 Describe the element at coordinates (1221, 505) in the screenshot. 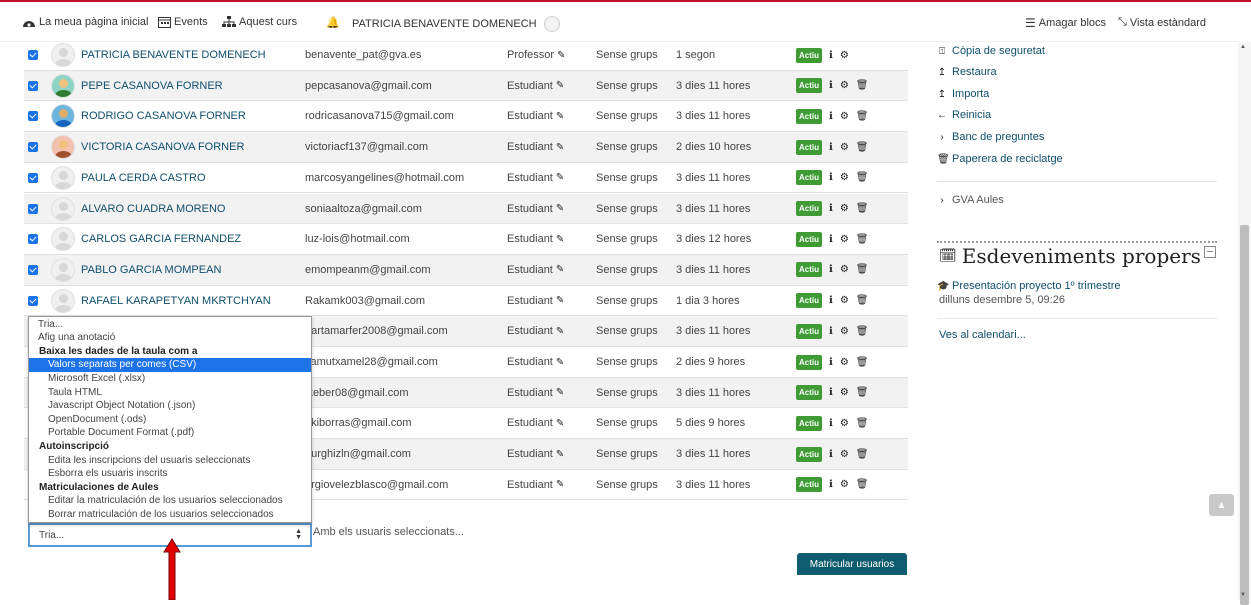

I see `back-to-top-button: ▲` at that location.